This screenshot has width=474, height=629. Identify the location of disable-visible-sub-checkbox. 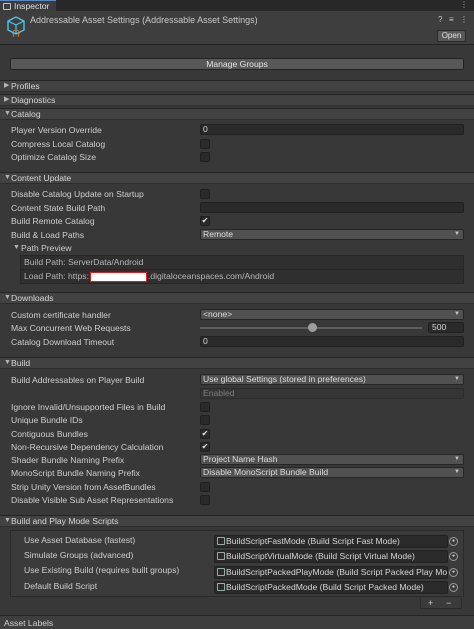
(205, 500).